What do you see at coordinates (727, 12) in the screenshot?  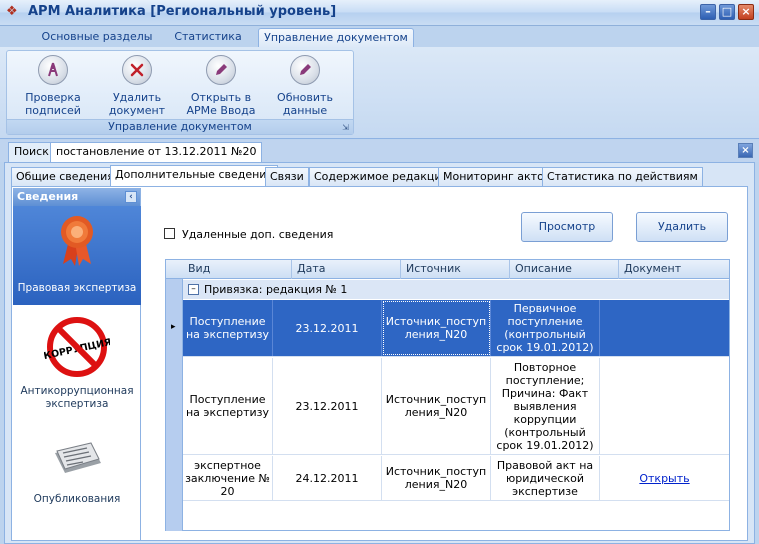 I see `maximize-button: □` at bounding box center [727, 12].